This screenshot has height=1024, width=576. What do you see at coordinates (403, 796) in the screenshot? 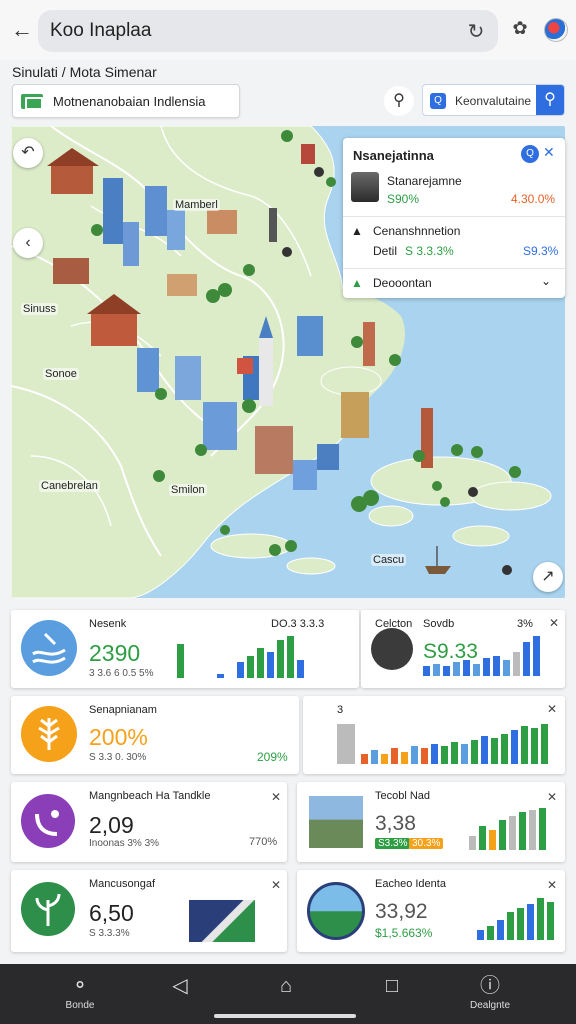
I see `card-title: Tecobl Nad` at bounding box center [403, 796].